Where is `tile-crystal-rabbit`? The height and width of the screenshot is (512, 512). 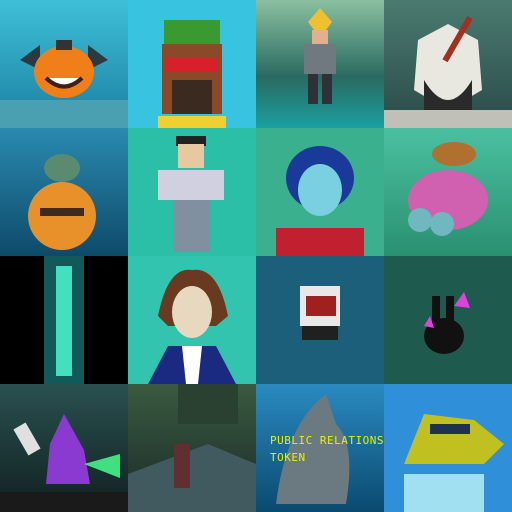
tile-crystal-rabbit is located at coordinates (448, 320).